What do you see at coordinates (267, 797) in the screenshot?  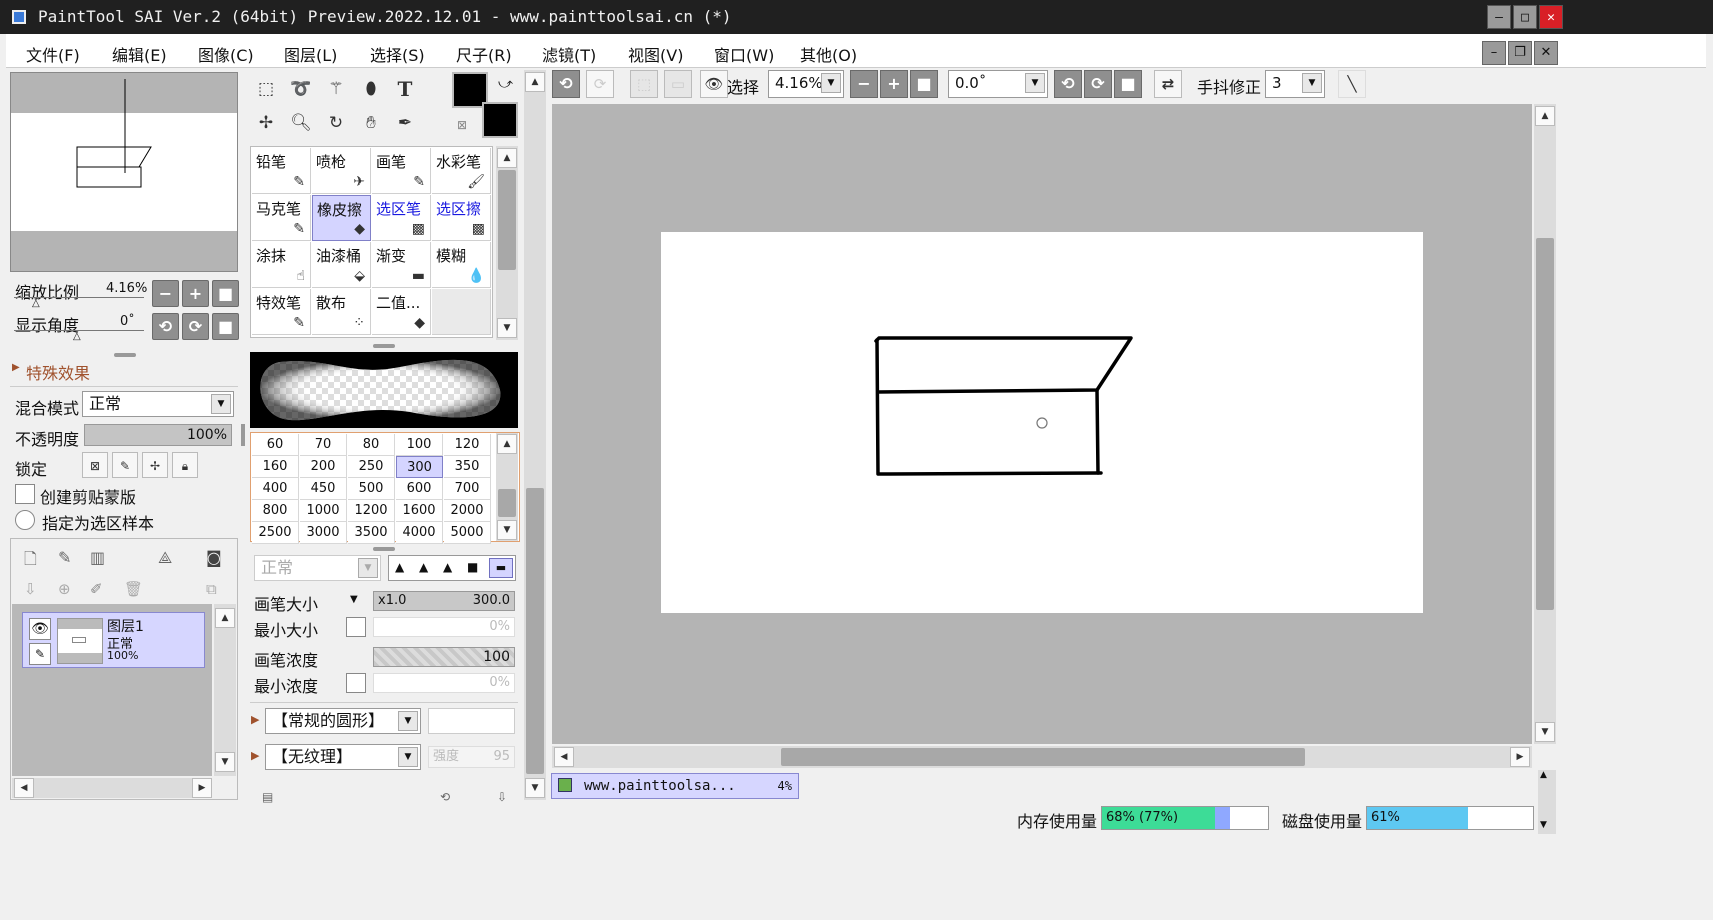 I see `brush-settings-icon: ▤` at bounding box center [267, 797].